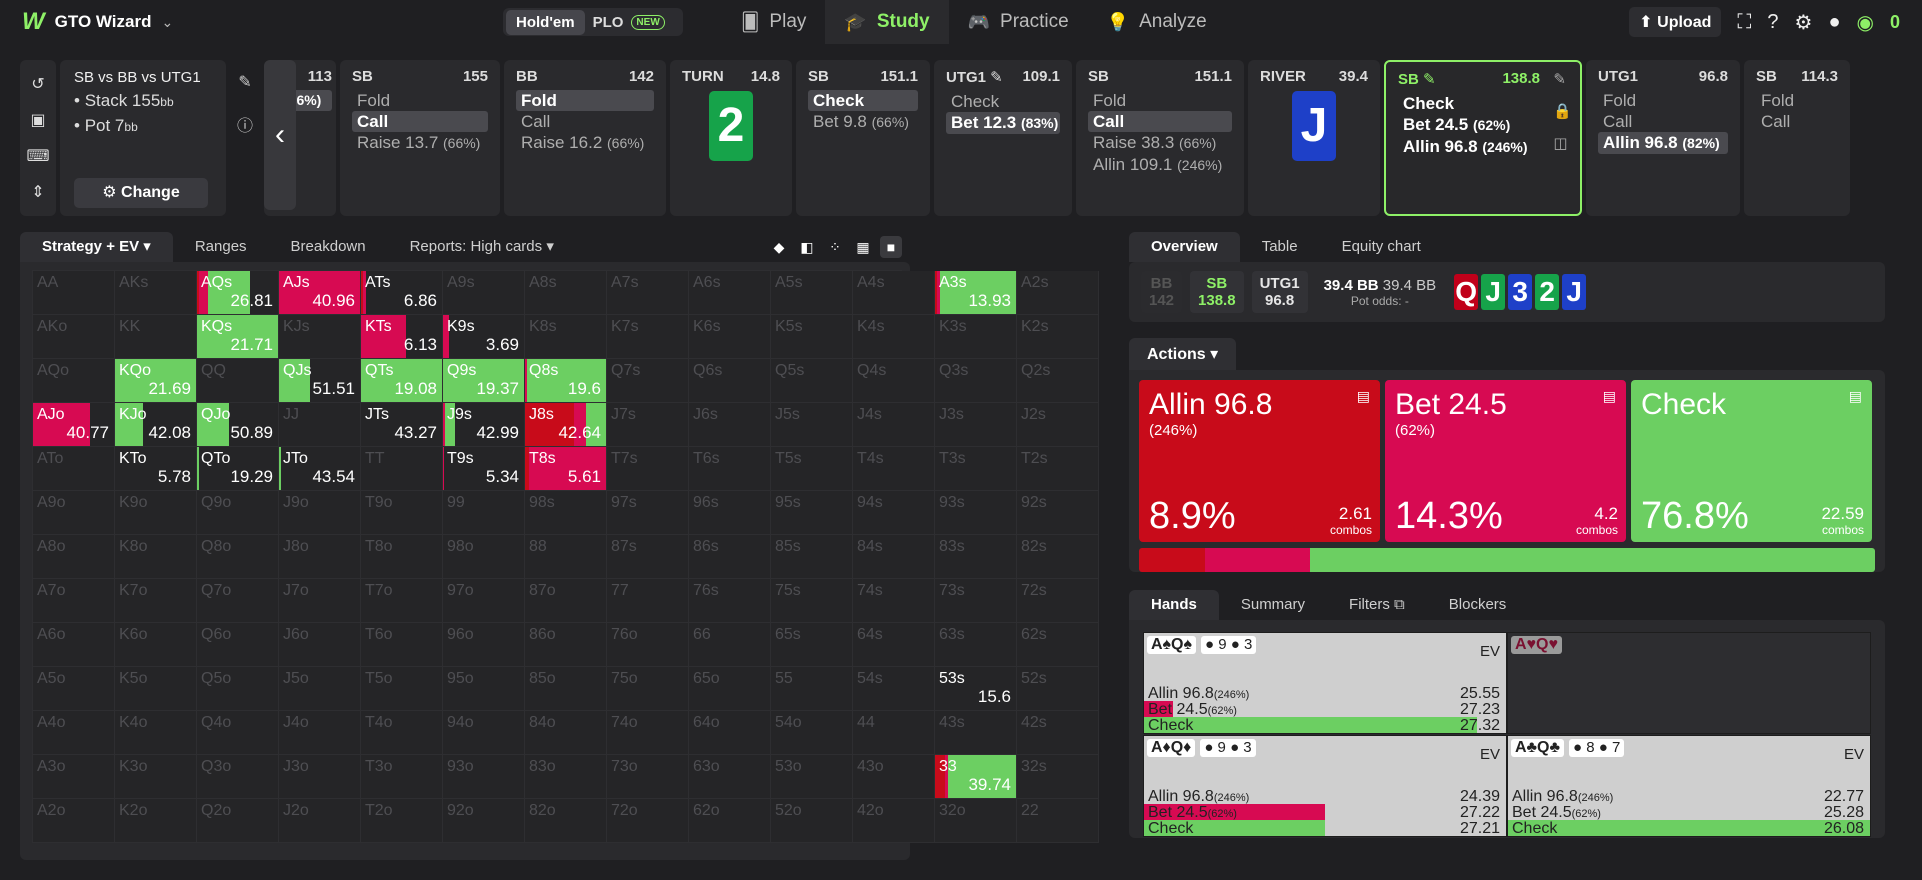  I want to click on tab-breakdown: Breakdown, so click(328, 247).